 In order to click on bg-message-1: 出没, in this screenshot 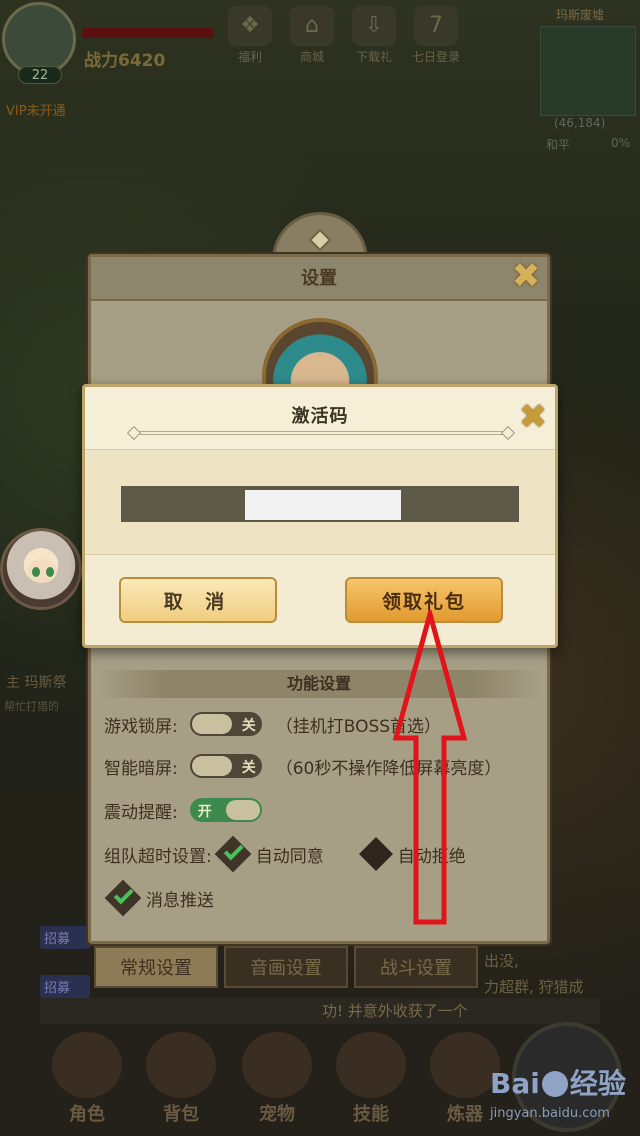, I will do `click(501, 961)`.